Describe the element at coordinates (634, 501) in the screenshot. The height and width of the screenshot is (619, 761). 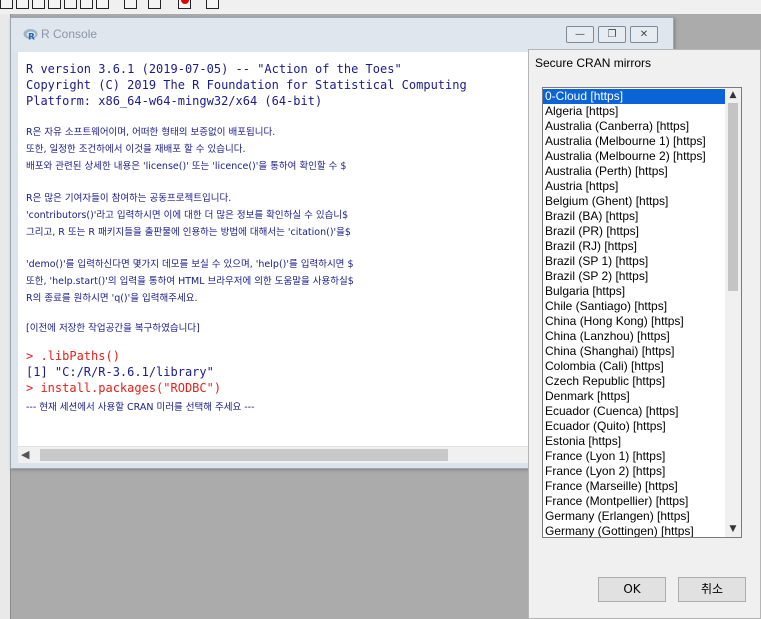
I see `mirror-list-item: France (Montpellier) [https]` at that location.